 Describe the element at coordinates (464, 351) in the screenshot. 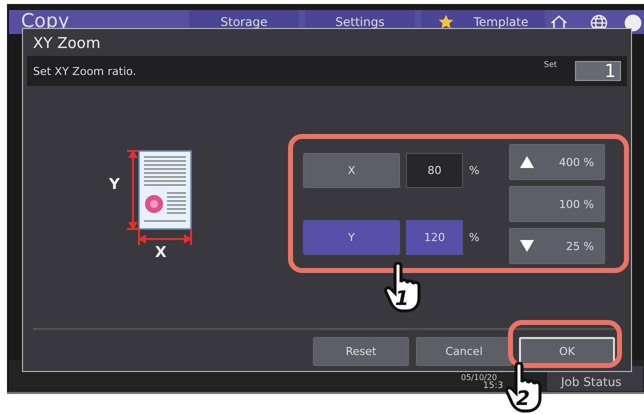

I see `dialog-button: Cancel` at that location.